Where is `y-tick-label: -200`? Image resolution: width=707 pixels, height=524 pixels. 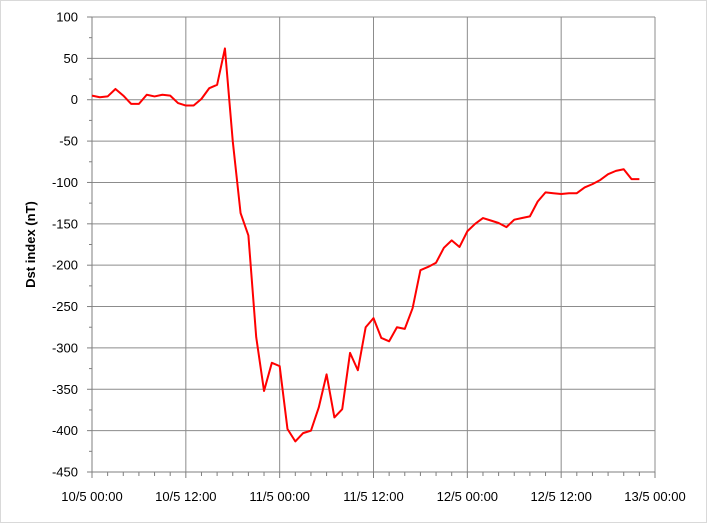
y-tick-label: -200 is located at coordinates (65, 265).